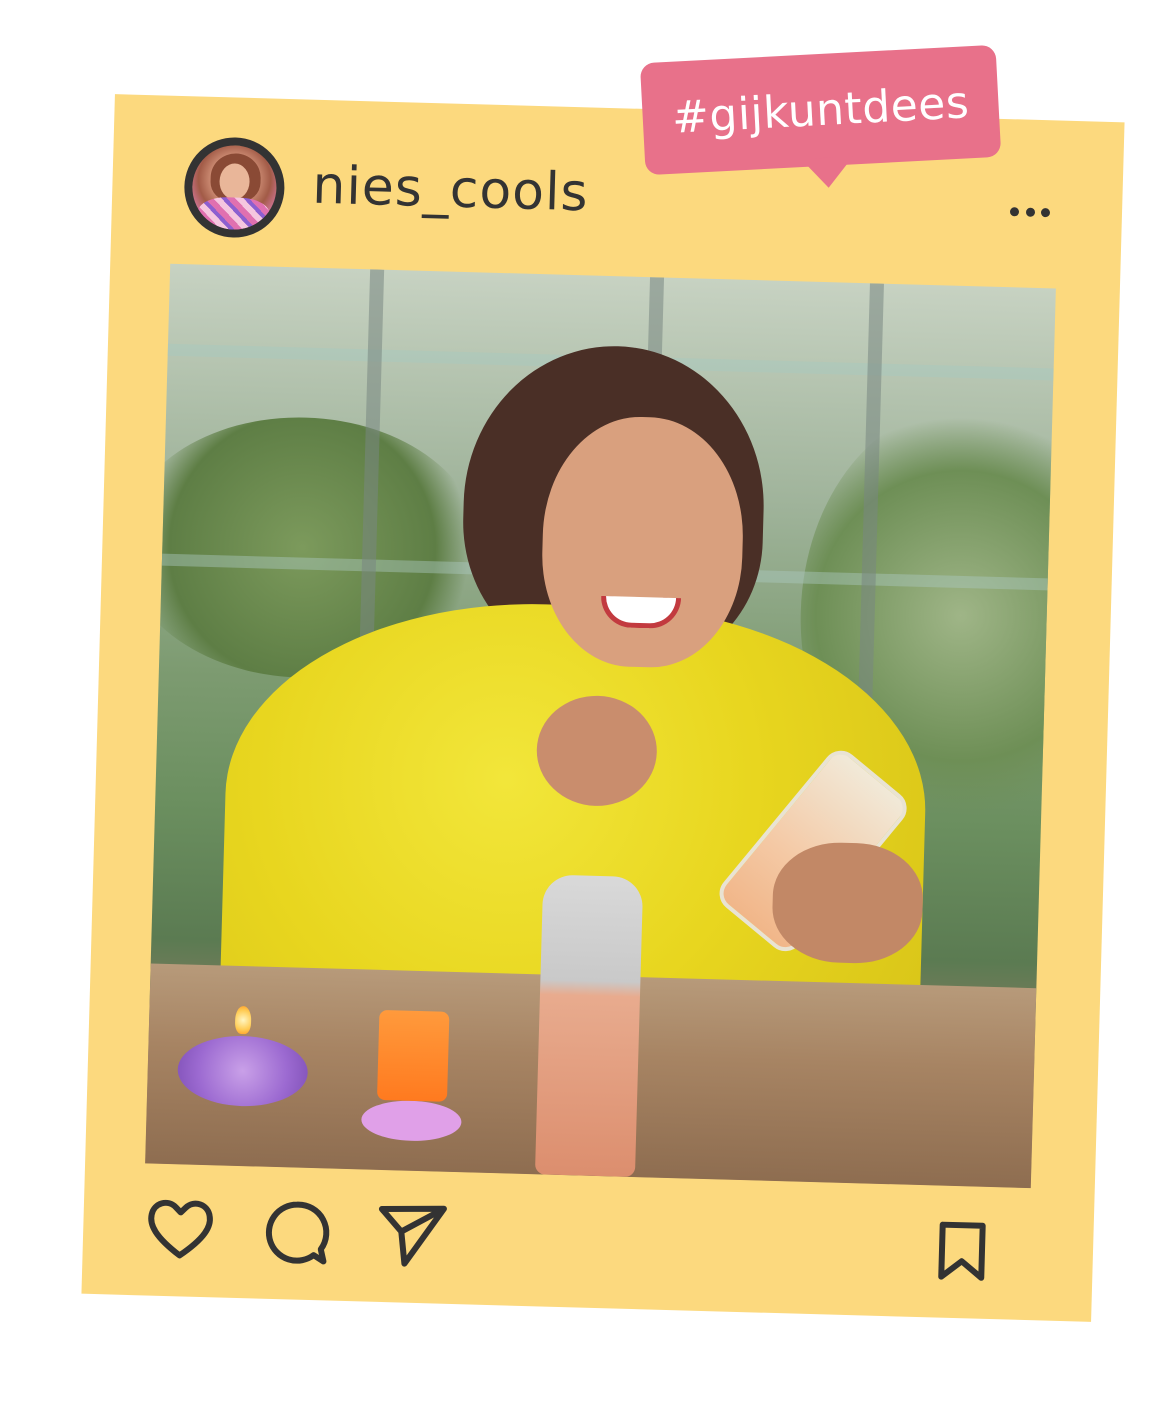 The height and width of the screenshot is (1426, 1170). Describe the element at coordinates (589, 1026) in the screenshot. I see `photo-bottle` at that location.